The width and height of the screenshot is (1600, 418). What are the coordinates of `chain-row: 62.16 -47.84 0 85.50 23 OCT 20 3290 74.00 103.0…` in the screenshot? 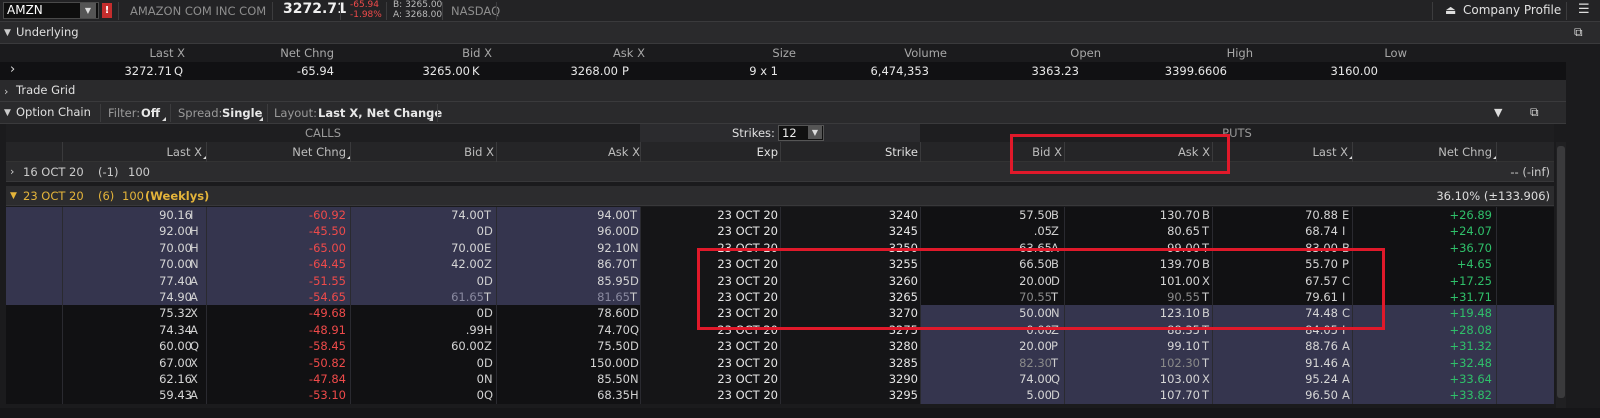 It's located at (780, 379).